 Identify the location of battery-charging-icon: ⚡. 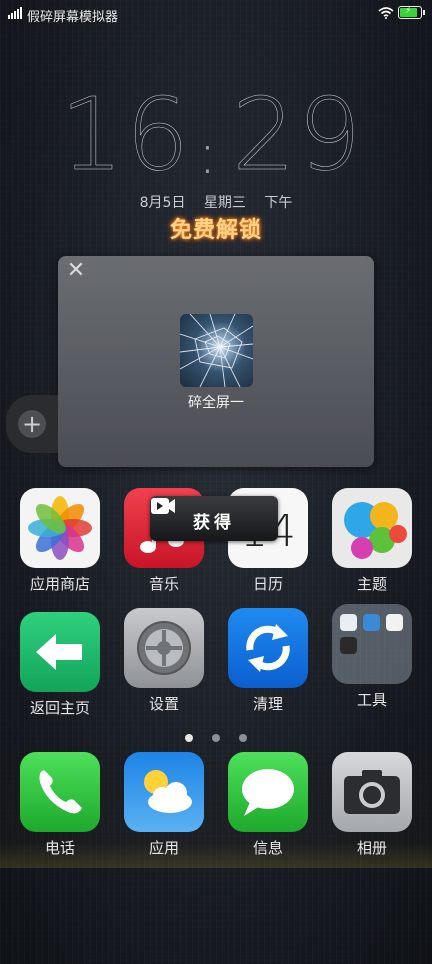
(411, 12).